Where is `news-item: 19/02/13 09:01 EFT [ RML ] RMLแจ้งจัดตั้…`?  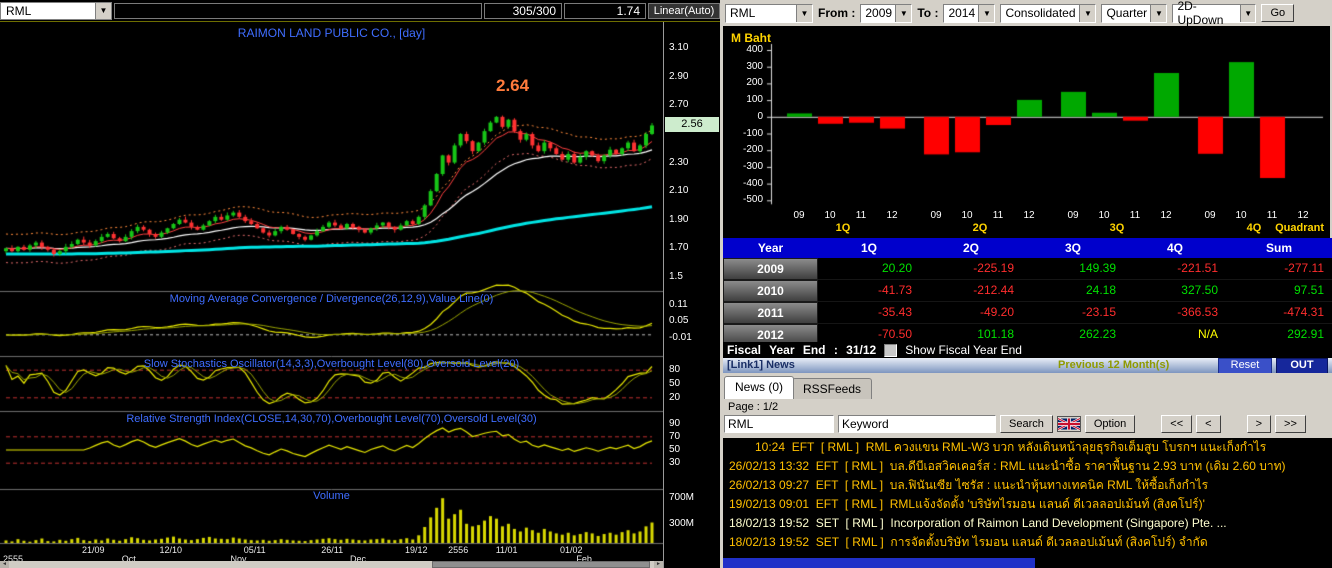 news-item: 19/02/13 09:01 EFT [ RML ] RMLแจ้งจัดตั้… is located at coordinates (1027, 504).